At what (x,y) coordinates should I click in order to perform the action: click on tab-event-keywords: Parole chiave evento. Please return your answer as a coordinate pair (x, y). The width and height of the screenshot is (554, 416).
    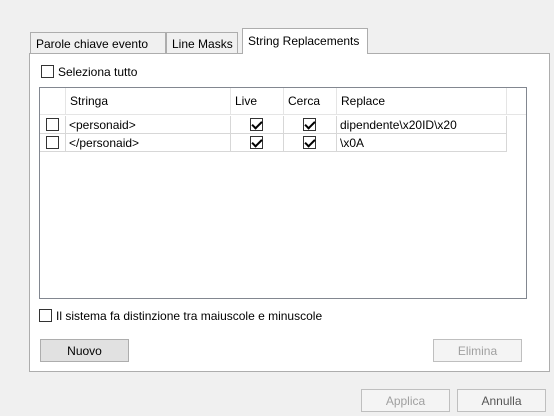
    Looking at the image, I should click on (98, 43).